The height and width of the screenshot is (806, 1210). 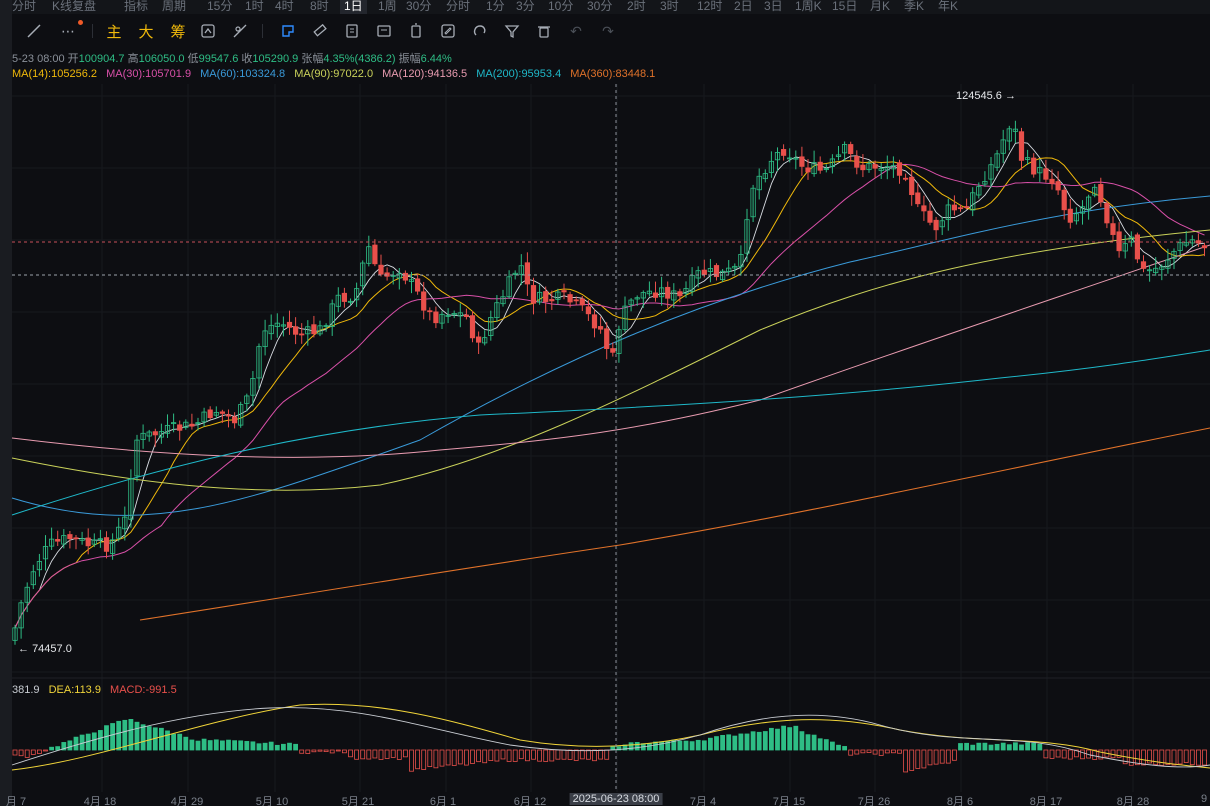 I want to click on x-tick: 6月 1, so click(x=443, y=801).